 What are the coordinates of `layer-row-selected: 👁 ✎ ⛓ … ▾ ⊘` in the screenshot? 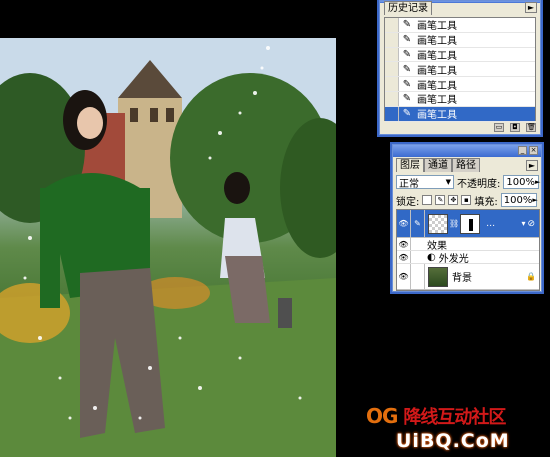 It's located at (468, 224).